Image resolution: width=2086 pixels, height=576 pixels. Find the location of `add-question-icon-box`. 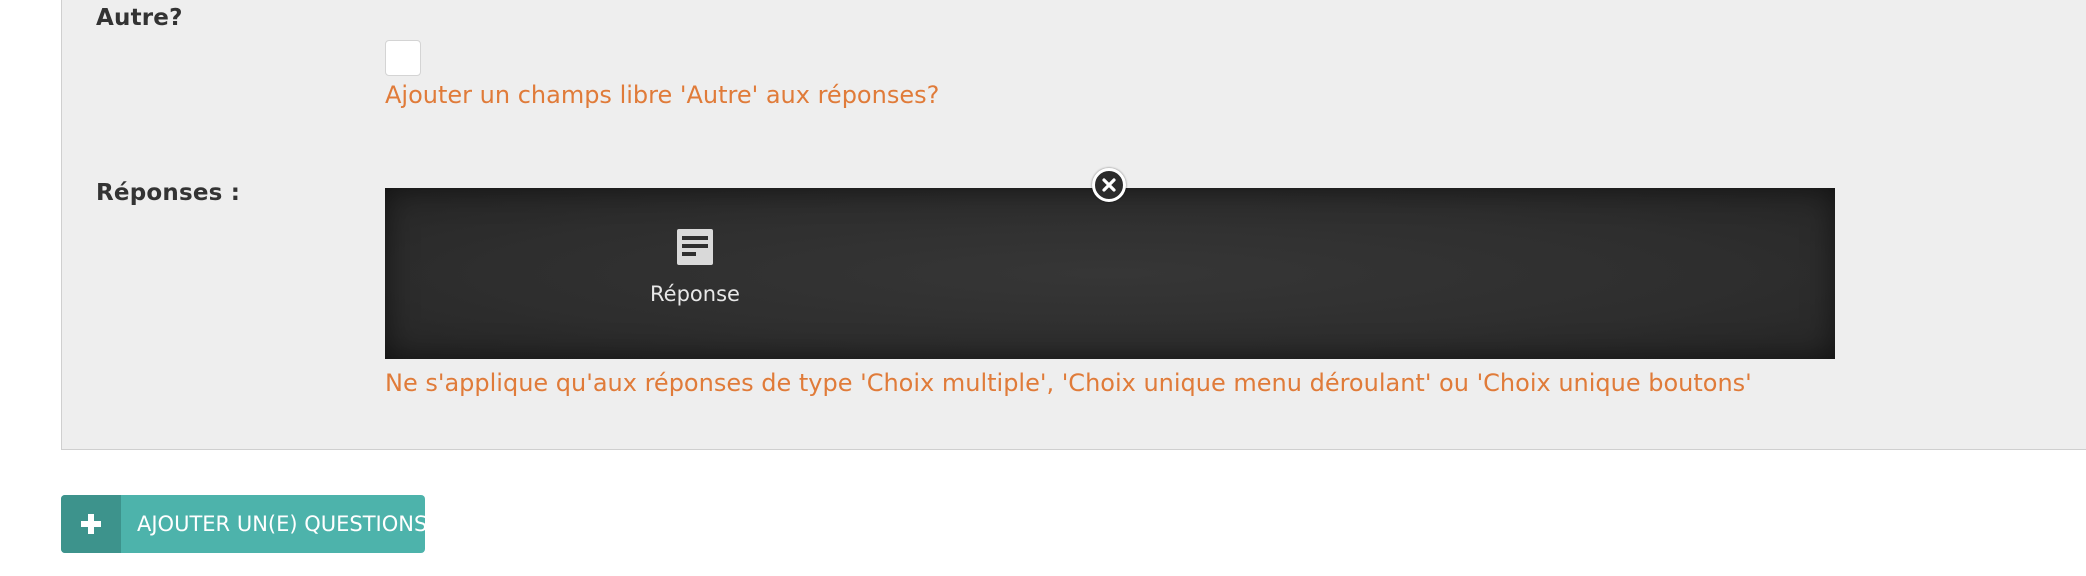

add-question-icon-box is located at coordinates (91, 524).